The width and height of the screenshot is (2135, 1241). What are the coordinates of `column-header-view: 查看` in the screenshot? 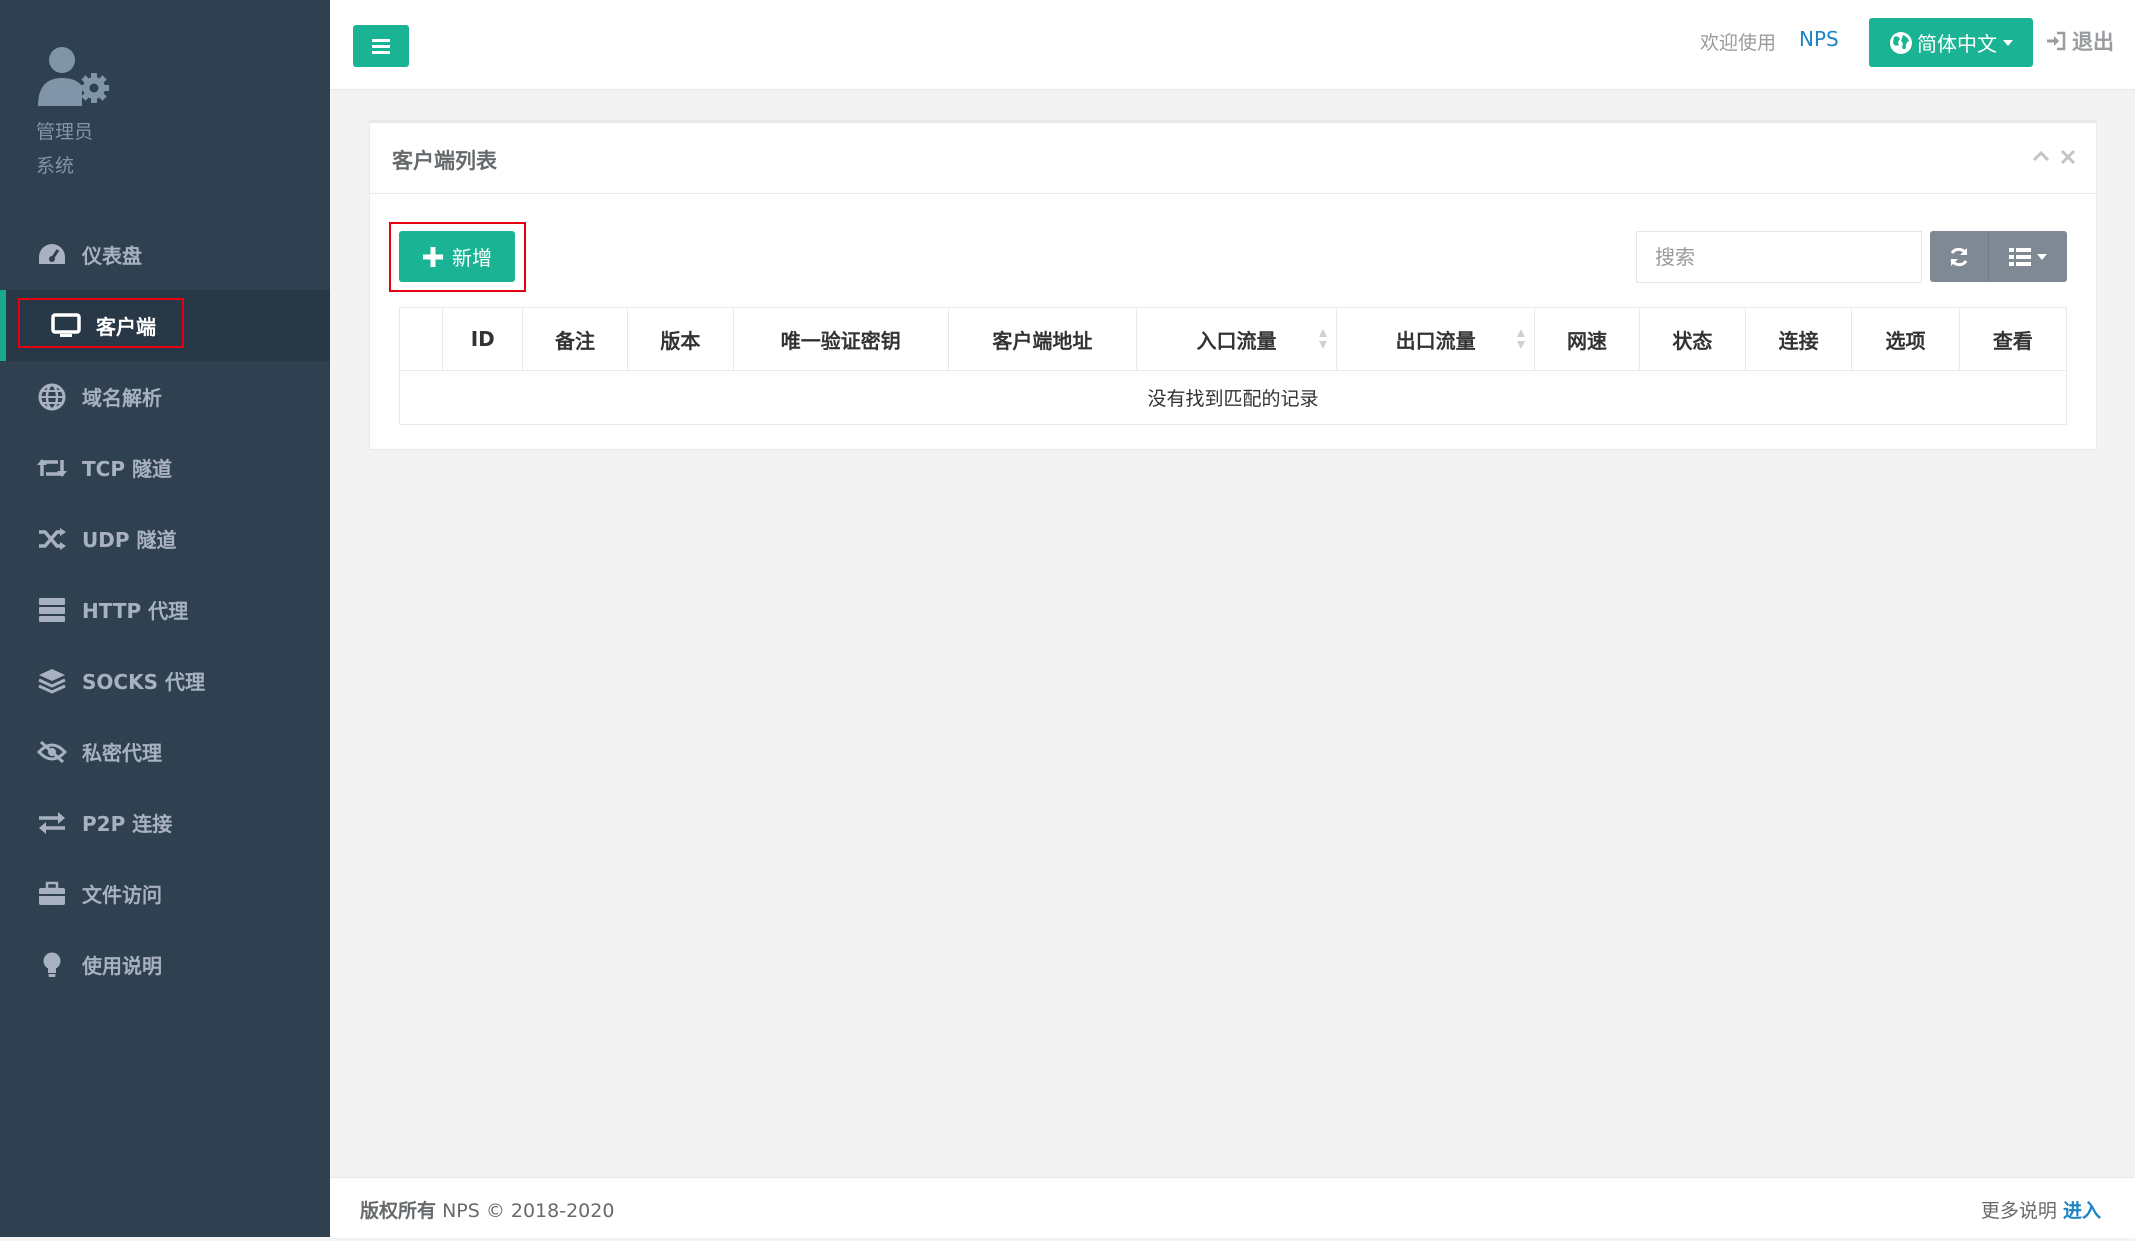 It's located at (2013, 339).